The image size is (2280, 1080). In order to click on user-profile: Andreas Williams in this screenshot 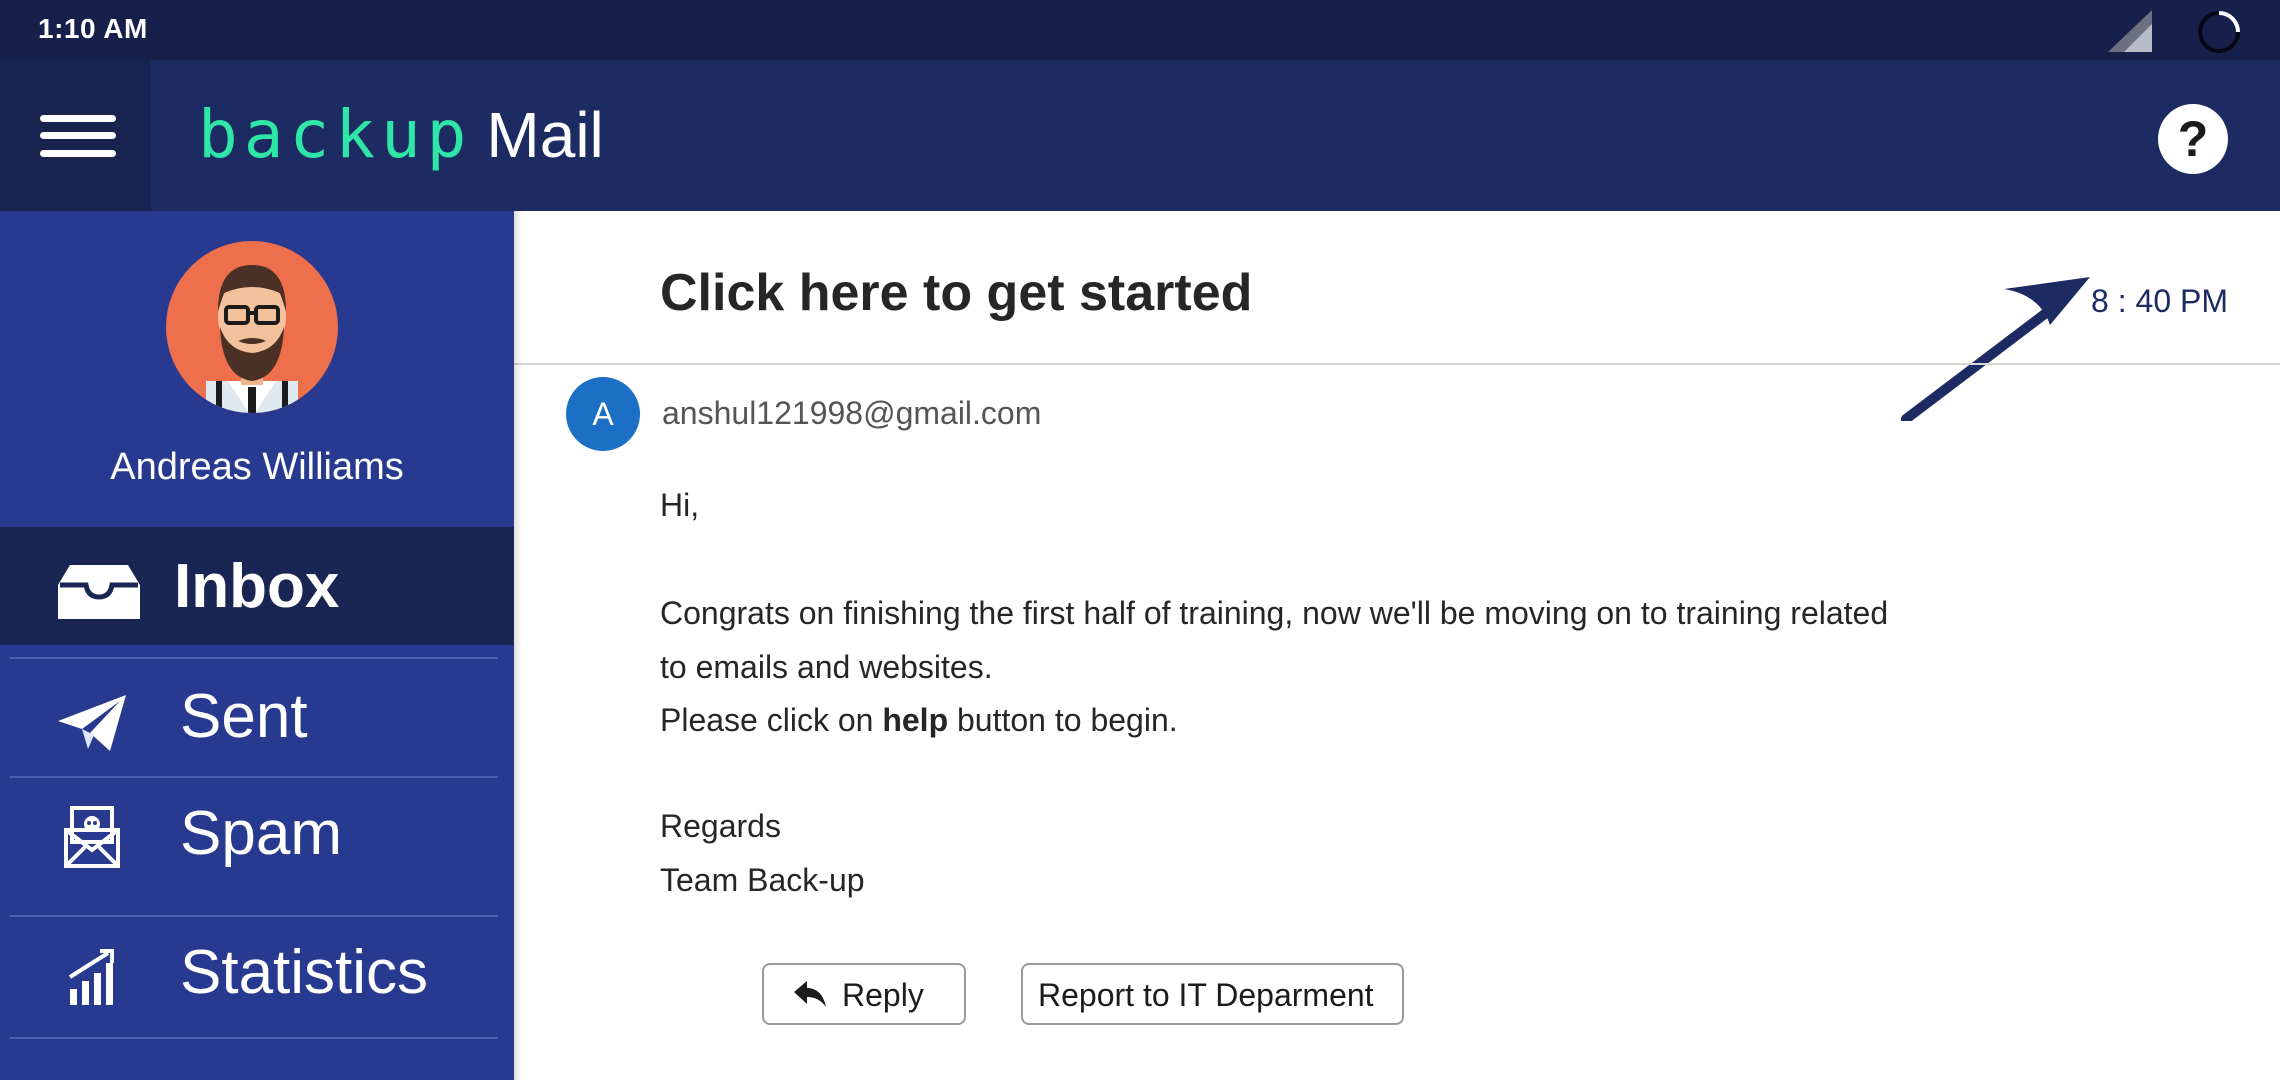, I will do `click(257, 369)`.